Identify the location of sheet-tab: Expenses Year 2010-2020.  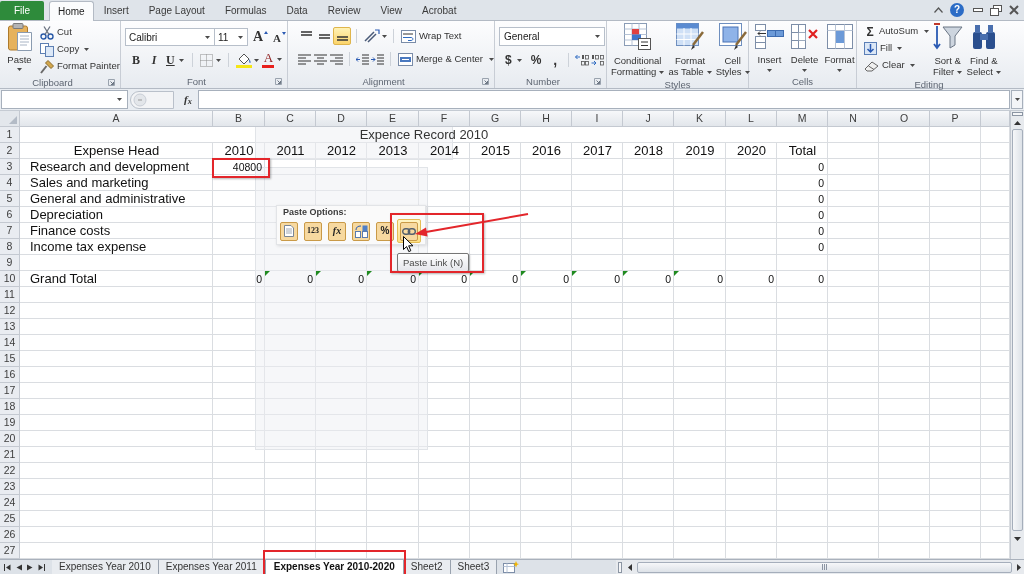
(334, 567).